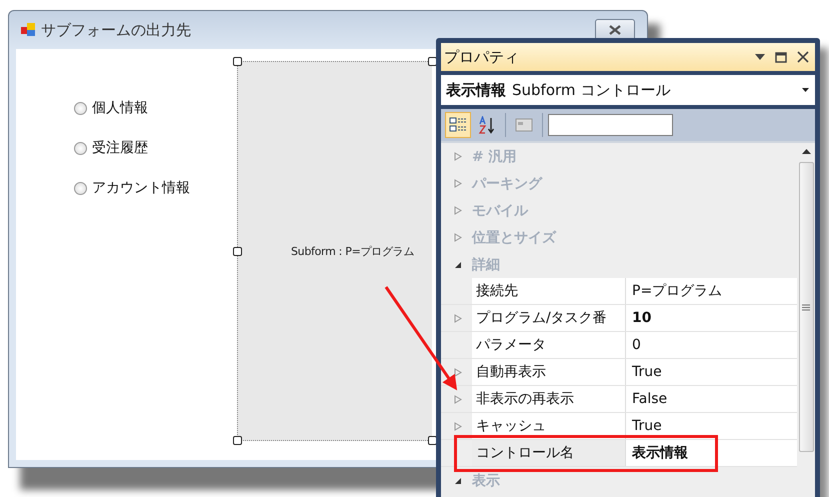  What do you see at coordinates (549, 345) in the screenshot?
I see `property-name: パラメータ` at bounding box center [549, 345].